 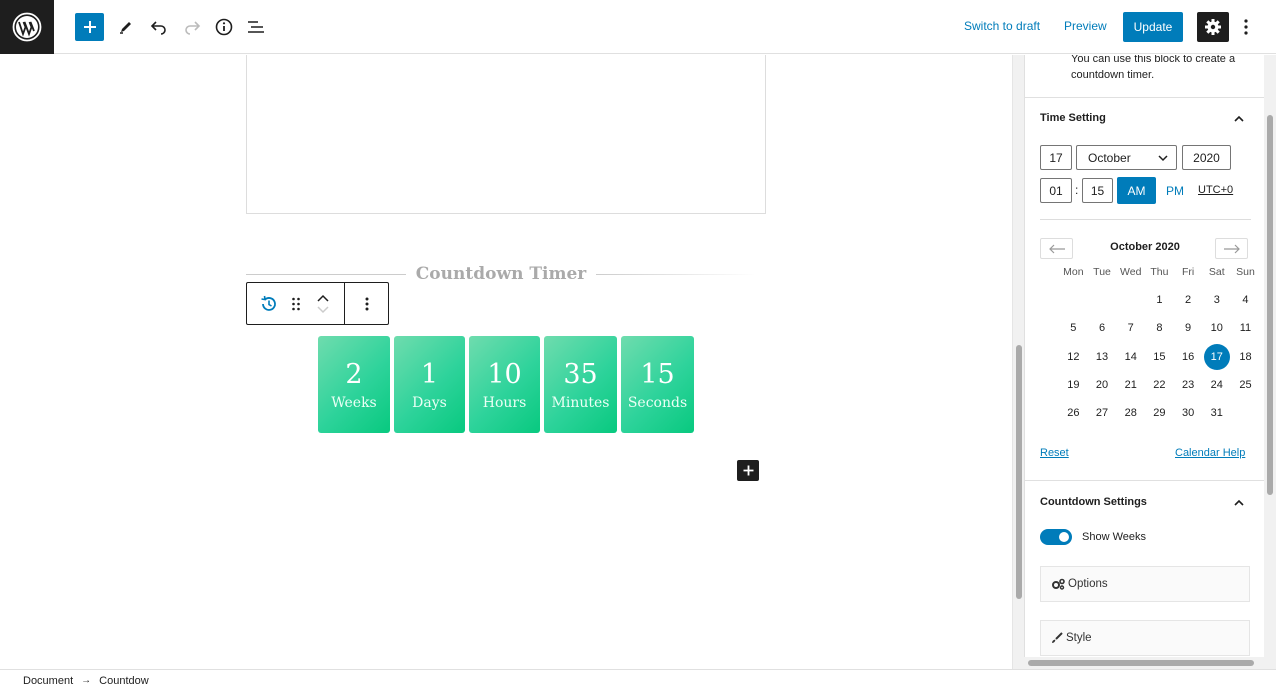 What do you see at coordinates (1159, 413) in the screenshot?
I see `calendar-day: 29` at bounding box center [1159, 413].